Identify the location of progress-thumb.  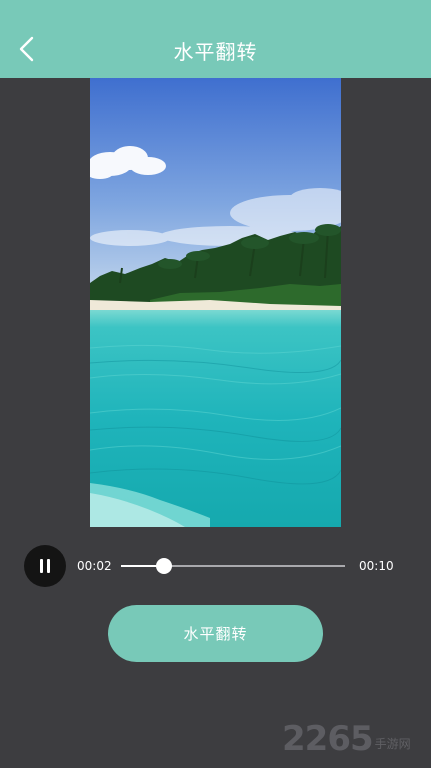
(163, 566).